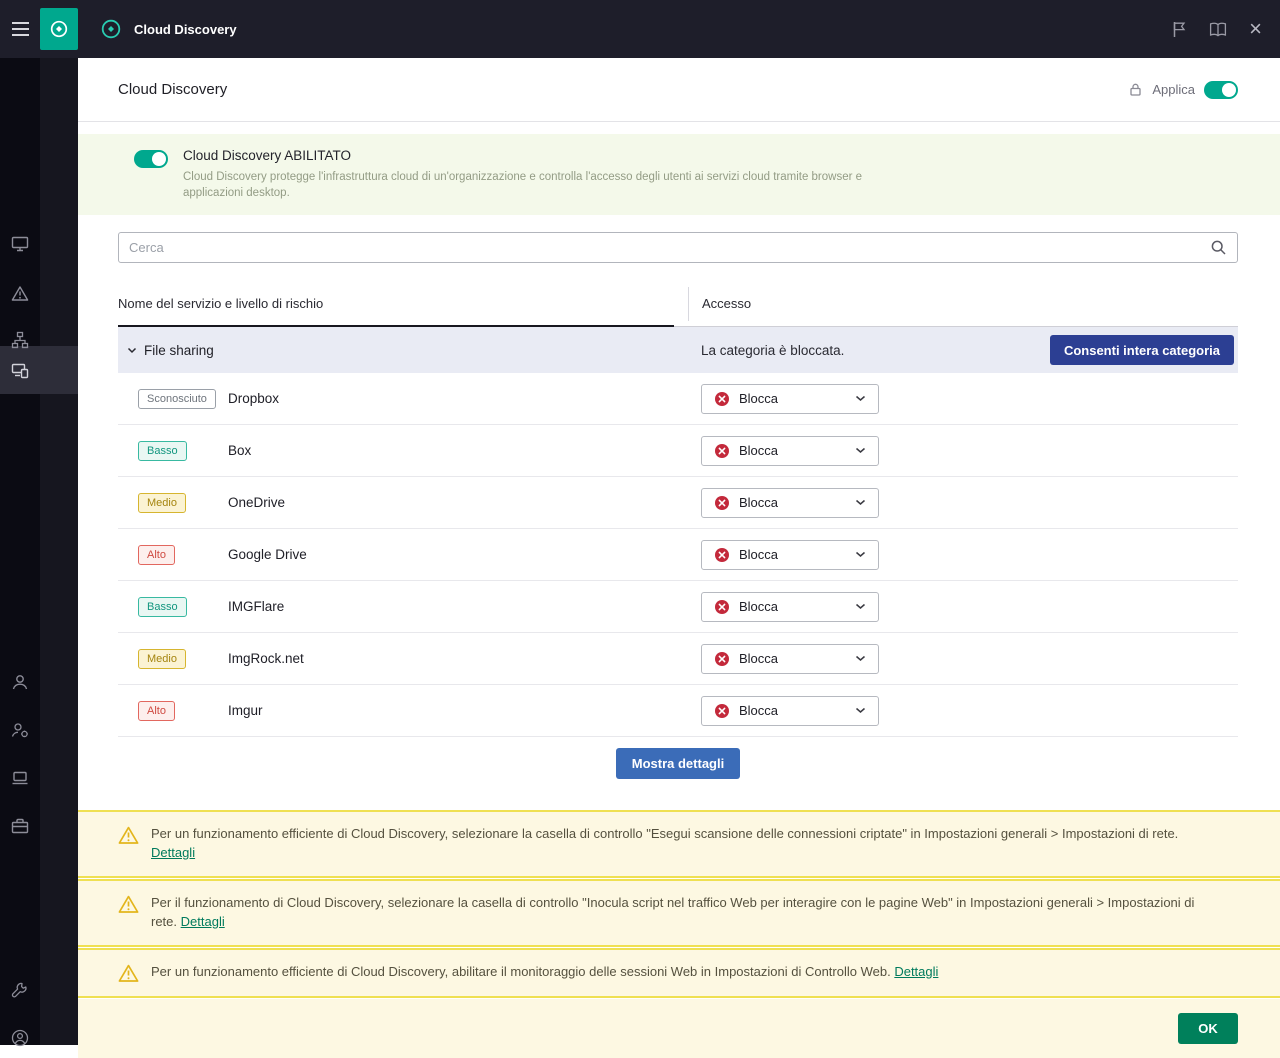  Describe the element at coordinates (254, 399) in the screenshot. I see `service-name: Dropbox` at that location.